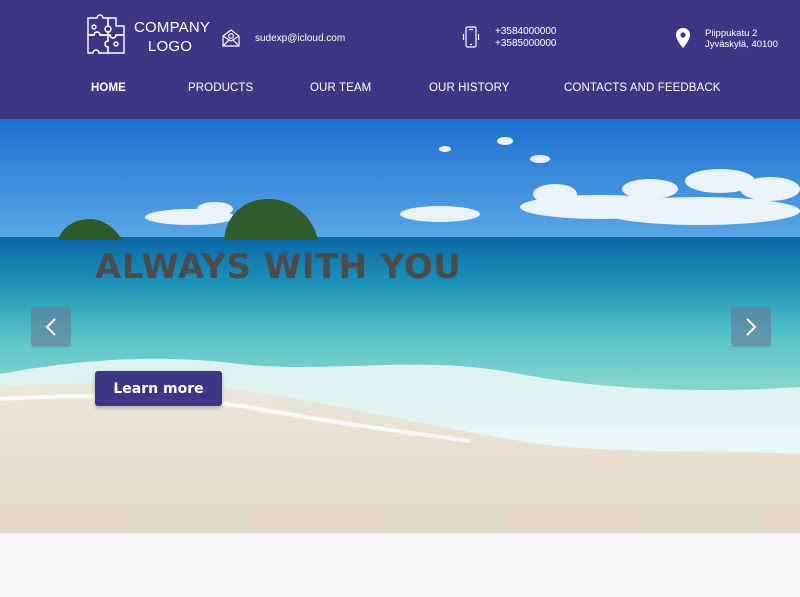 The image size is (800, 597). What do you see at coordinates (300, 38) in the screenshot?
I see `email-text: sudexp@icloud.com` at bounding box center [300, 38].